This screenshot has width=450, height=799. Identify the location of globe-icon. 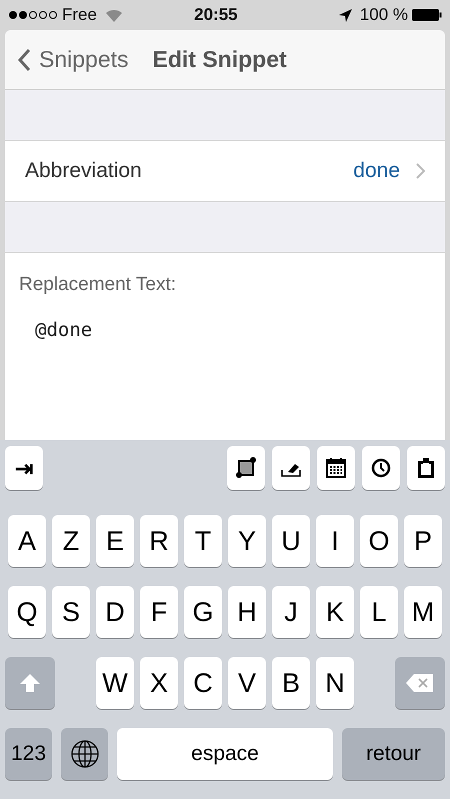
(85, 754).